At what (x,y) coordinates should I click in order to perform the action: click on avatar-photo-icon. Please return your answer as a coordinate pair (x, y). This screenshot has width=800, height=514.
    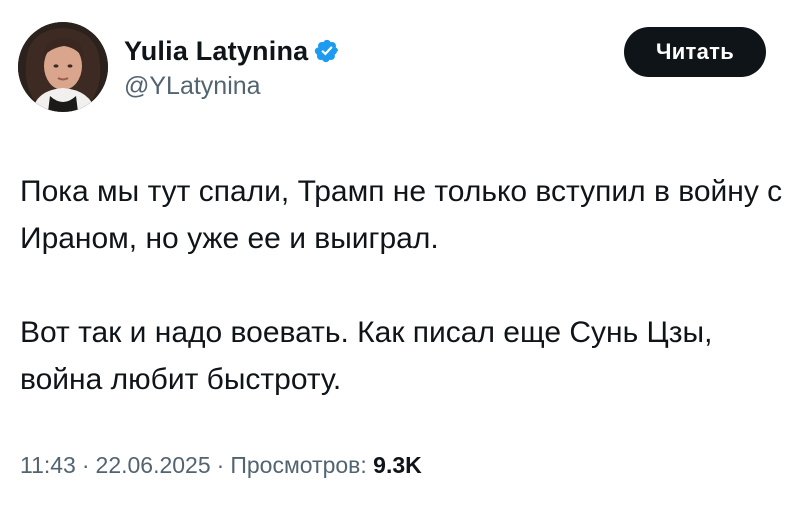
    Looking at the image, I should click on (63, 67).